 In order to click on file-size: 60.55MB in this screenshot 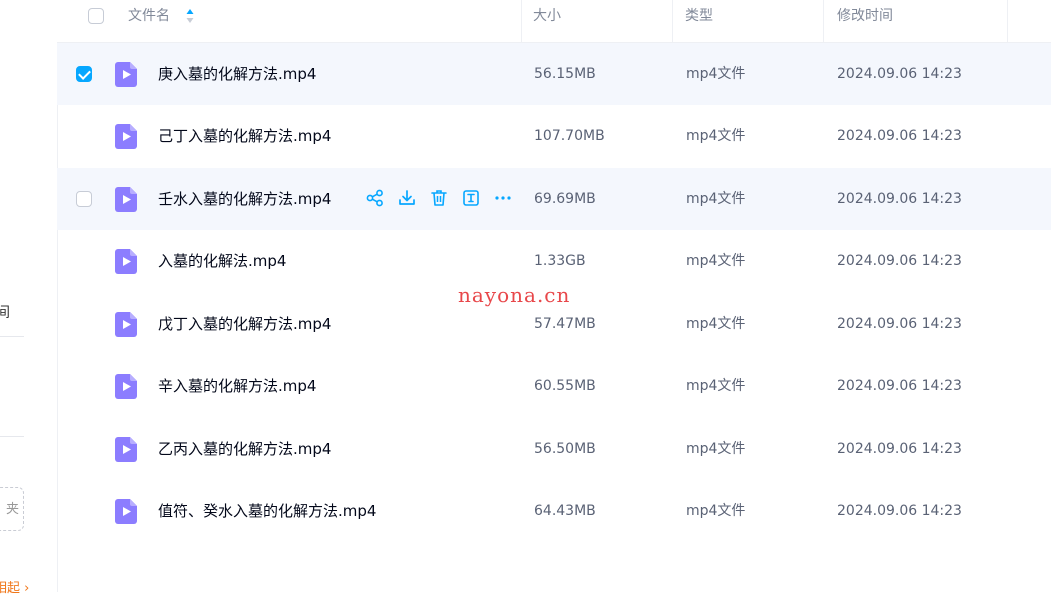, I will do `click(565, 386)`.